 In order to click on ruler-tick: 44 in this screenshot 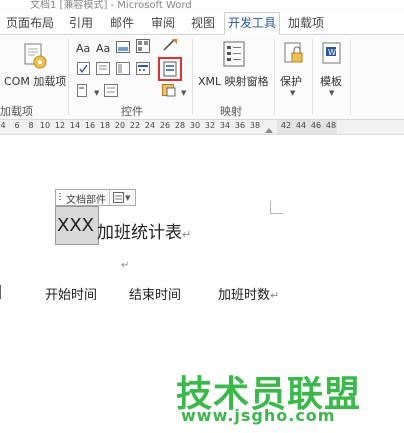, I will do `click(301, 125)`.